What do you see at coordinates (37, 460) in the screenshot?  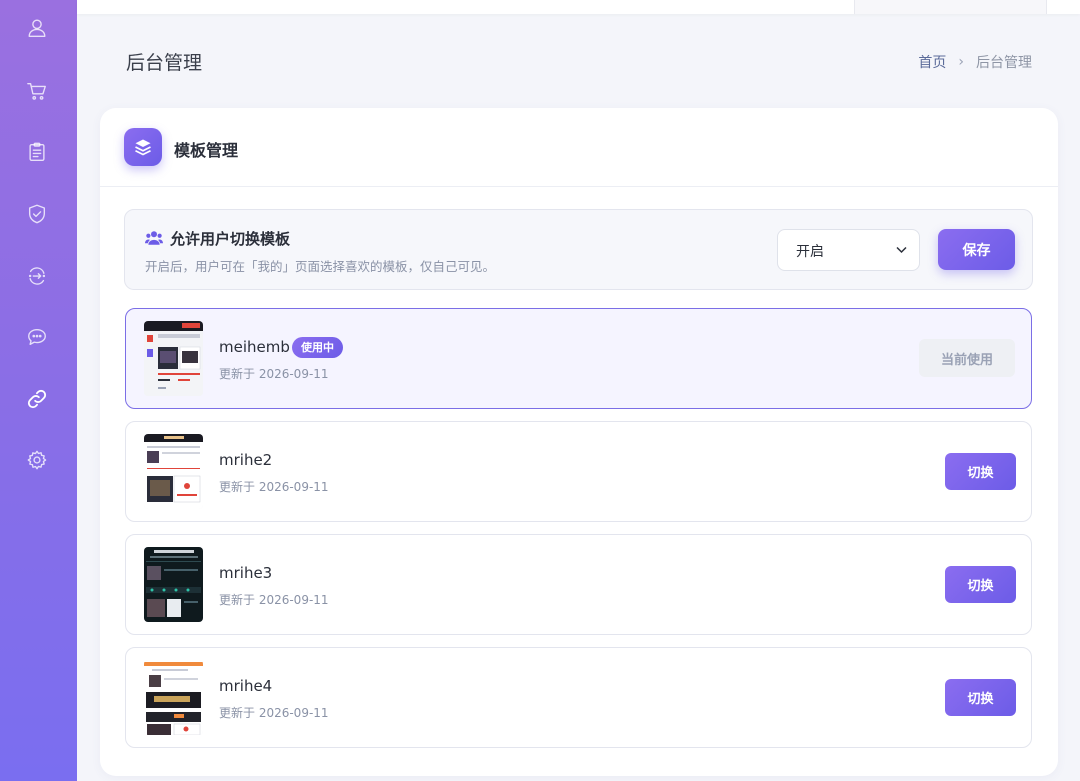 I see `gear-icon` at bounding box center [37, 460].